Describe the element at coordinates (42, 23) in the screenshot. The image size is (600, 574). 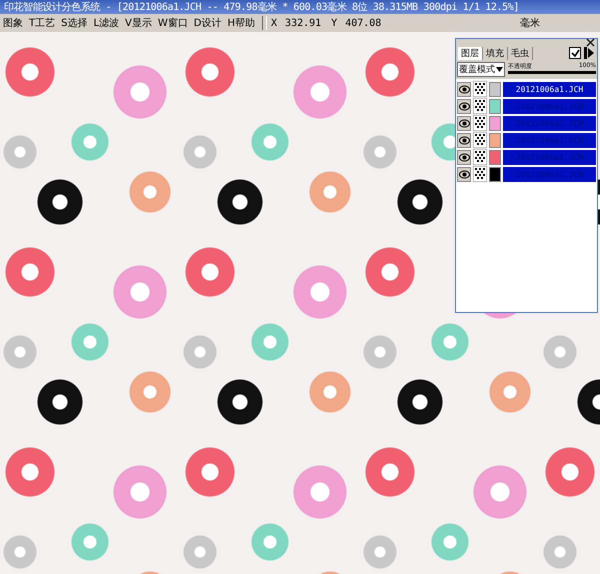
I see `menu-item: T工艺` at that location.